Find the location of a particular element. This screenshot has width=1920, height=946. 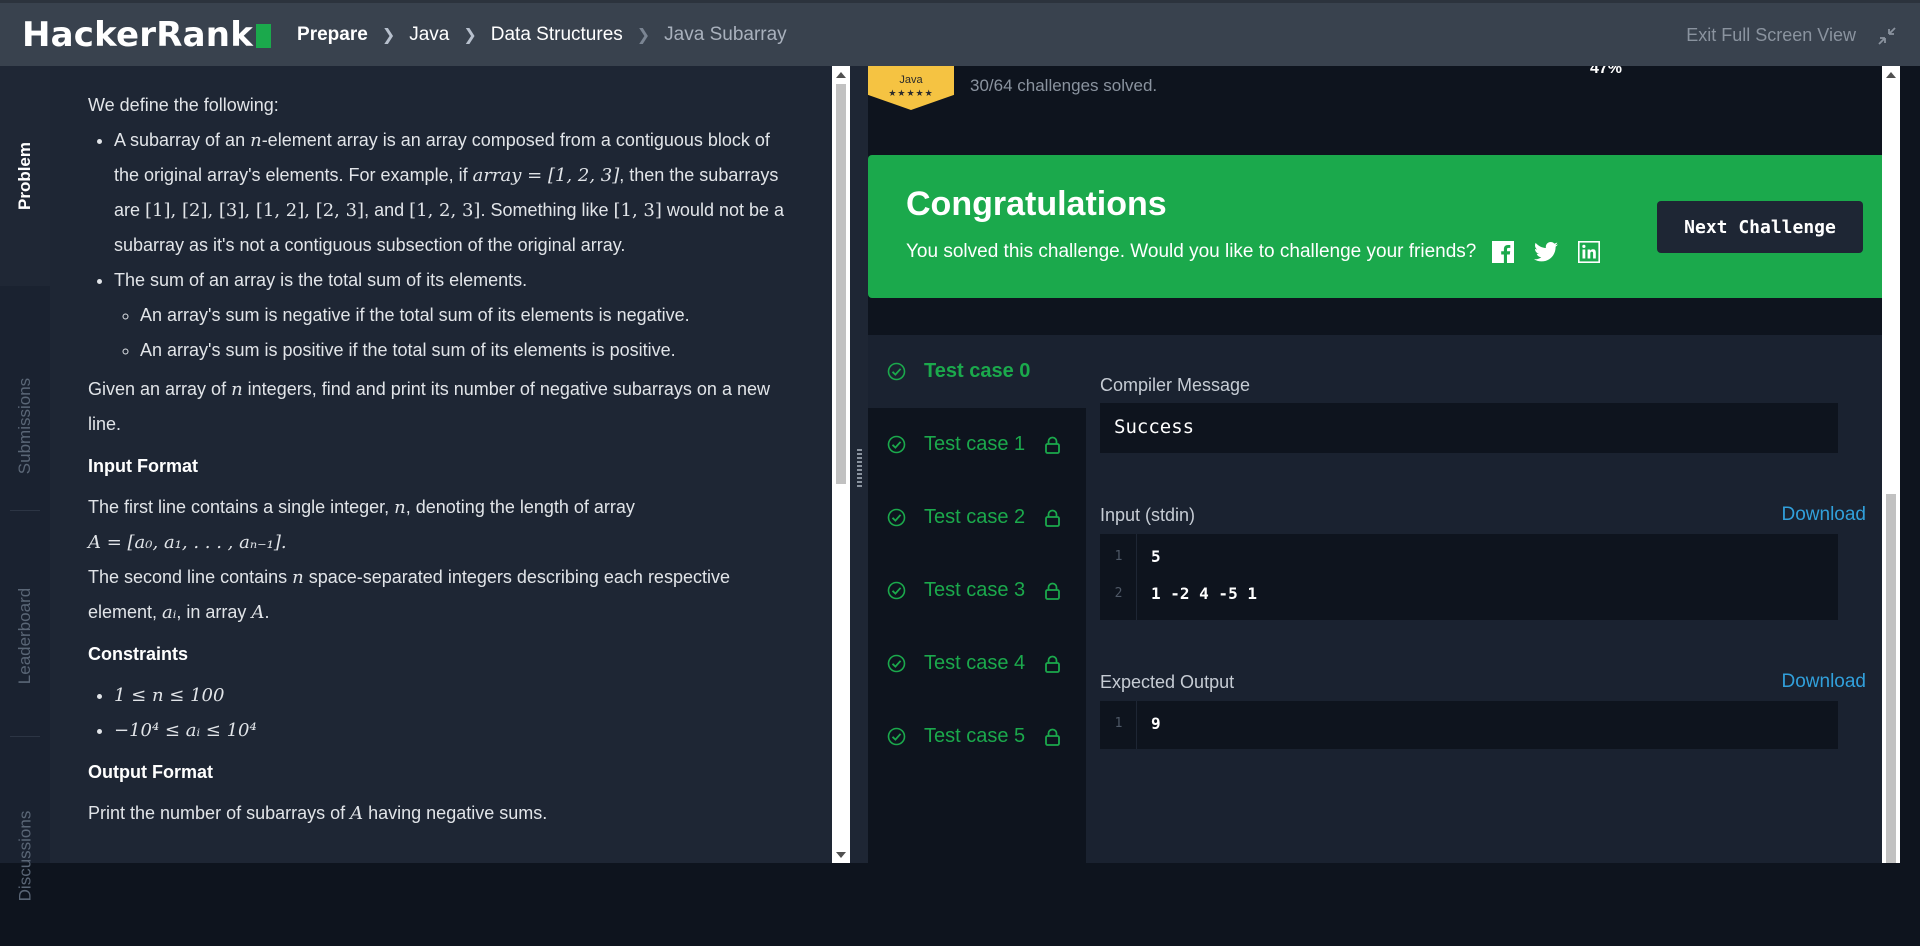

next-challenge-button: Next Challenge is located at coordinates (1760, 227).